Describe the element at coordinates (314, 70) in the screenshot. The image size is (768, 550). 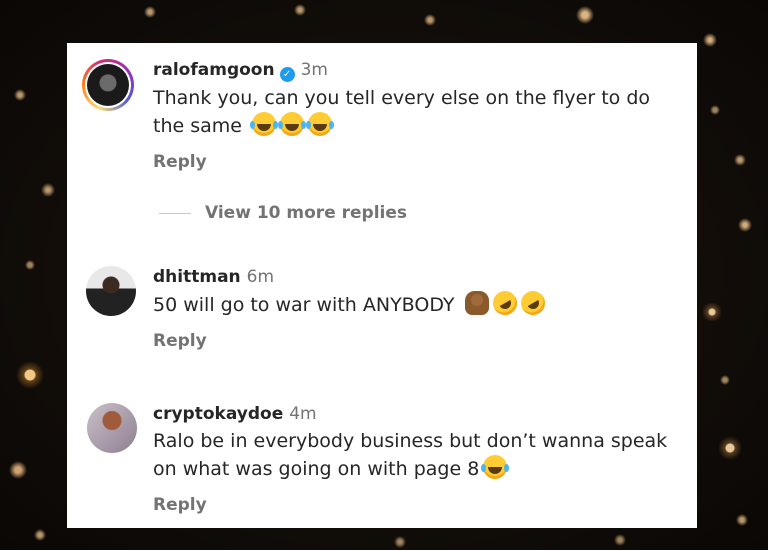
I see `comment-time: 3m` at that location.